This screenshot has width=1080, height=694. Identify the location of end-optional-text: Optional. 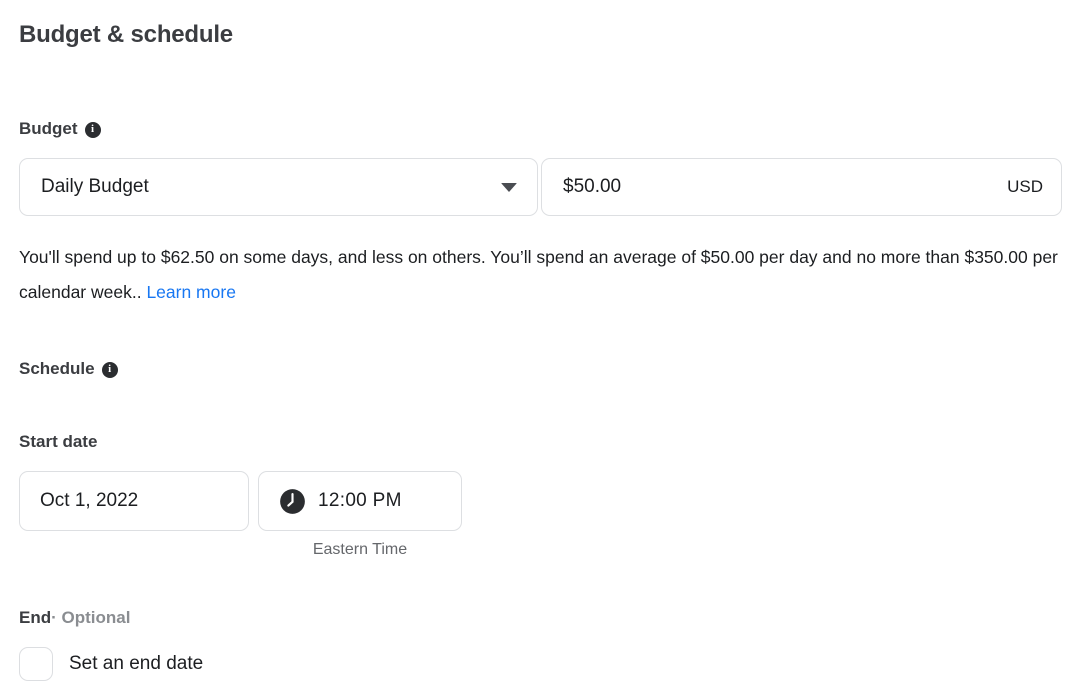
(96, 617).